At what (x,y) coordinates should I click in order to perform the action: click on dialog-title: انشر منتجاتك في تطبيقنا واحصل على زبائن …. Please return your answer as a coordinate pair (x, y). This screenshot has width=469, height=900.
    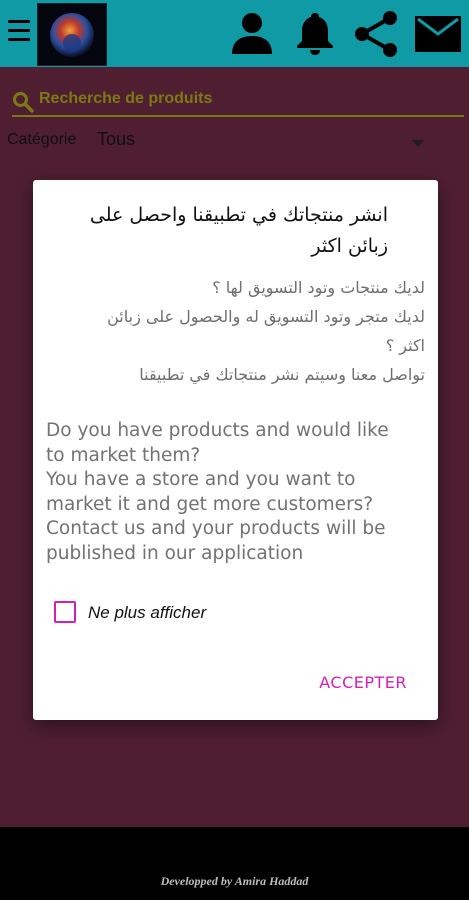
    Looking at the image, I should click on (238, 230).